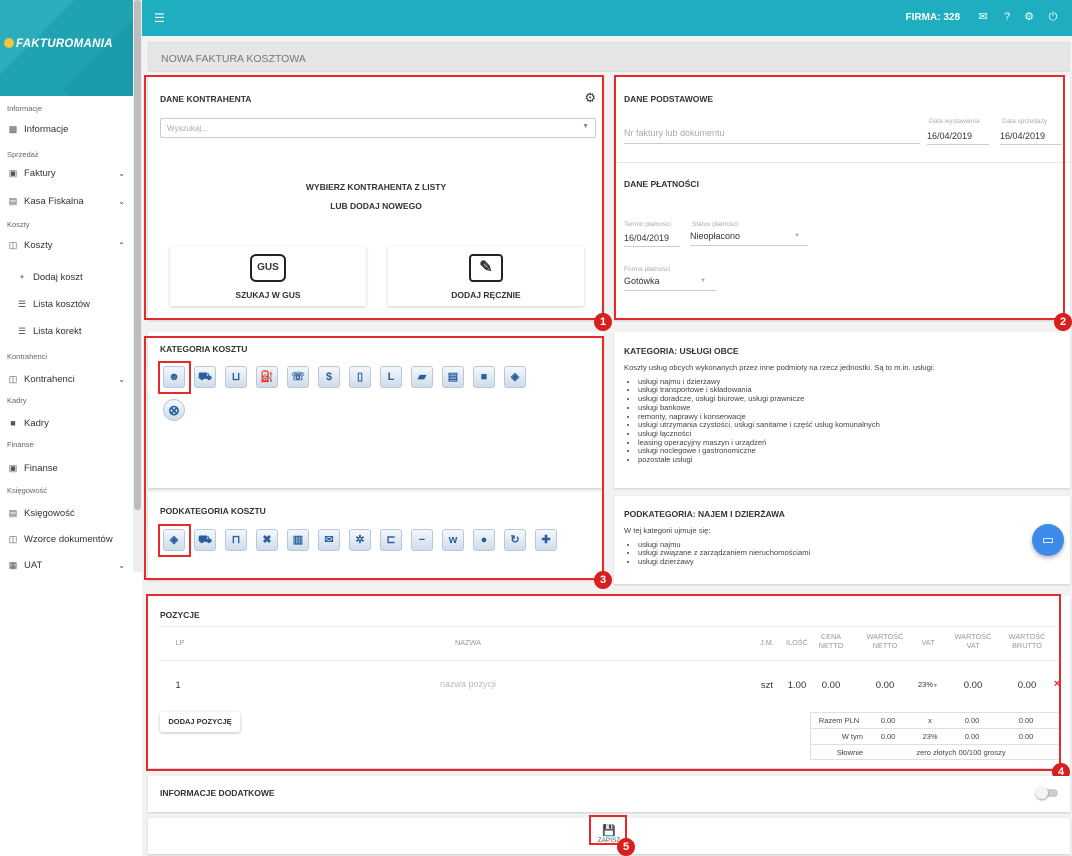 The image size is (1072, 856). Describe the element at coordinates (704, 514) in the screenshot. I see `podkategoria-info-title: PODKATEGORIA: NAJEM I DZIERŻAWA` at that location.